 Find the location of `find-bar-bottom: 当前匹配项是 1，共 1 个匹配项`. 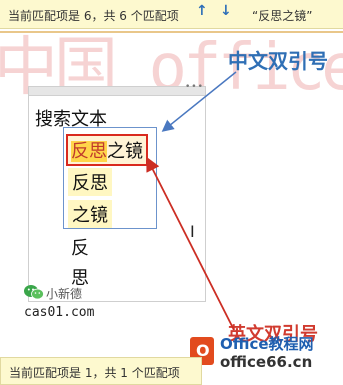

find-bar-bottom: 当前匹配项是 1，共 1 个匹配项 is located at coordinates (101, 371).